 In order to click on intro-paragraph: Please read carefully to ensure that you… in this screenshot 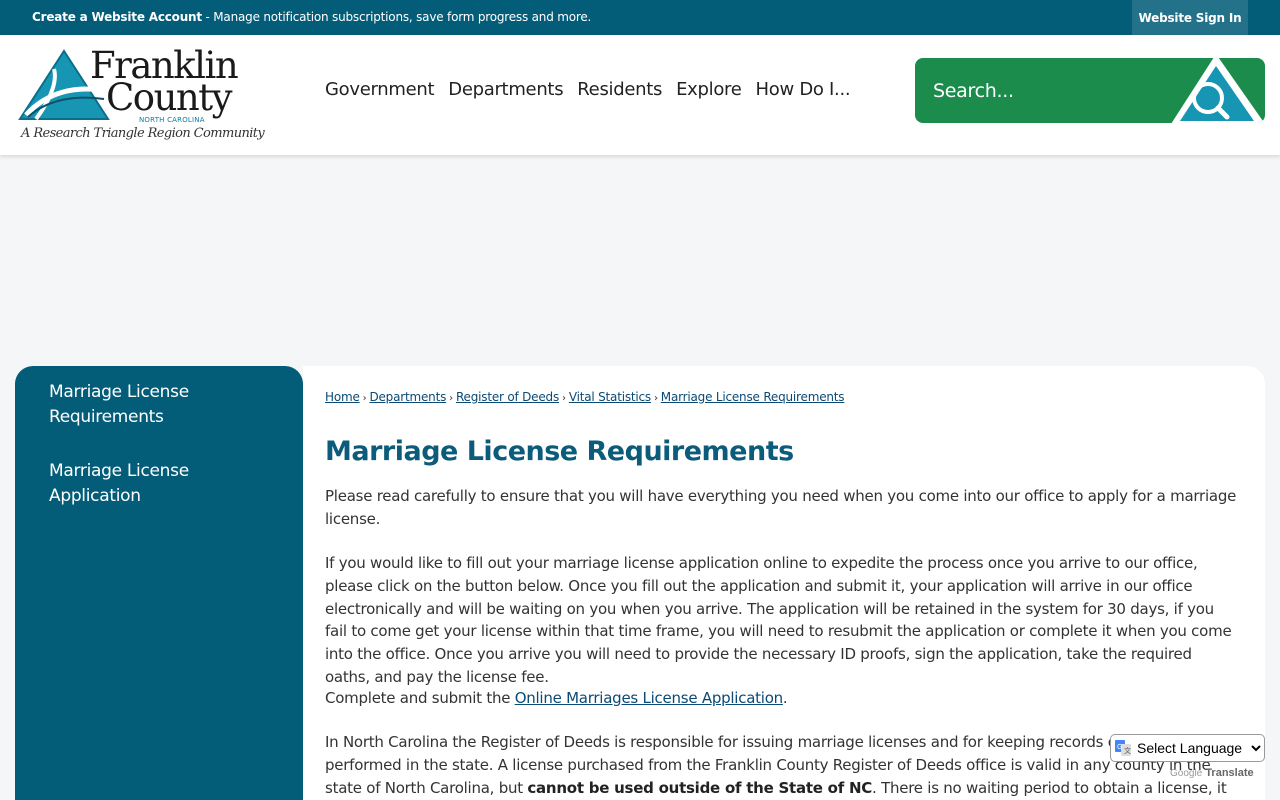, I will do `click(781, 507)`.